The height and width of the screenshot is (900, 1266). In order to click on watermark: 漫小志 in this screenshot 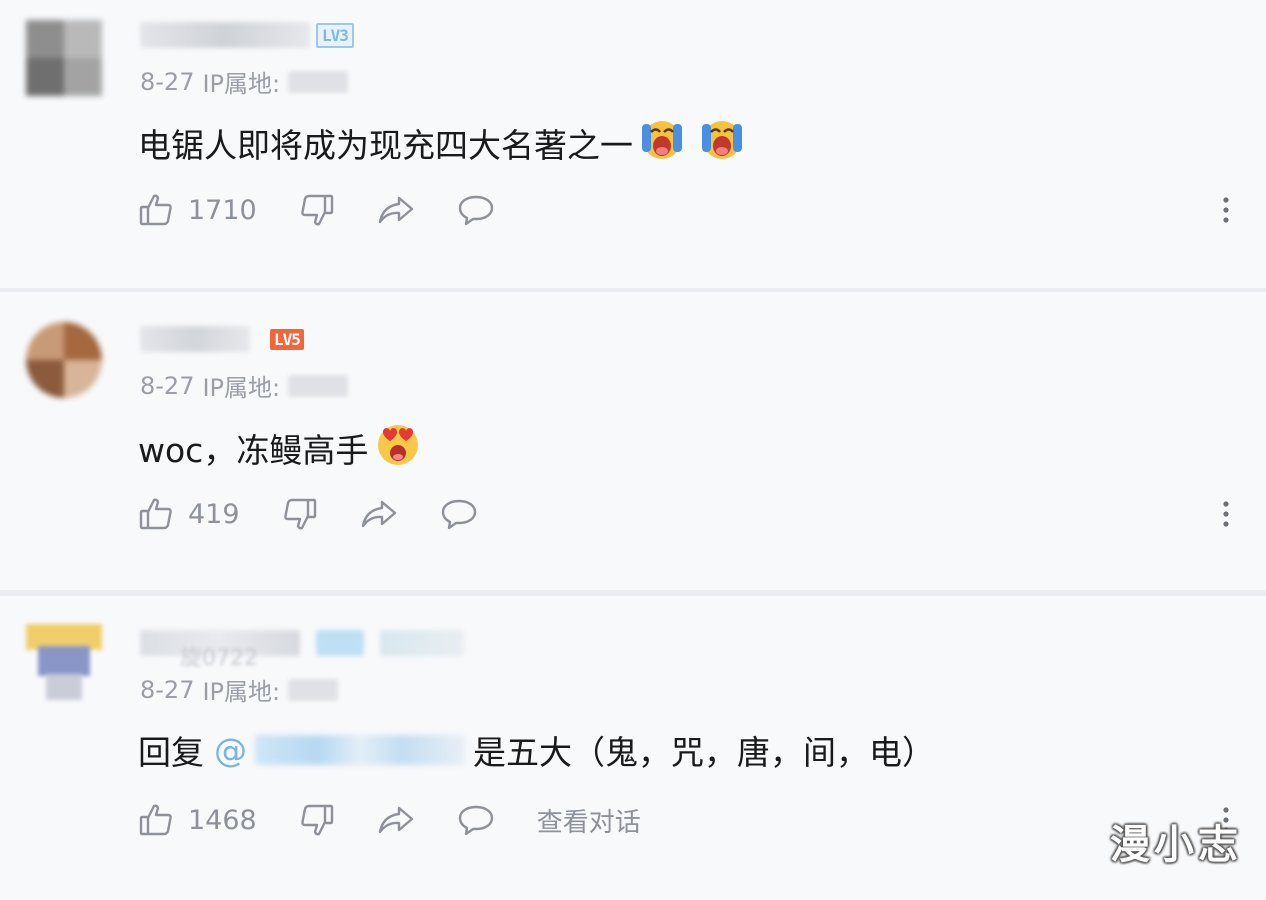, I will do `click(1176, 845)`.